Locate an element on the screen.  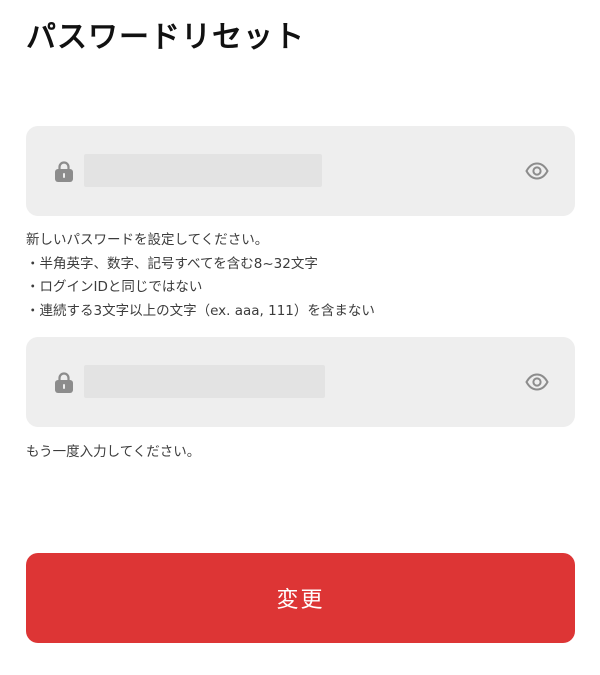
new-password-input is located at coordinates (203, 170).